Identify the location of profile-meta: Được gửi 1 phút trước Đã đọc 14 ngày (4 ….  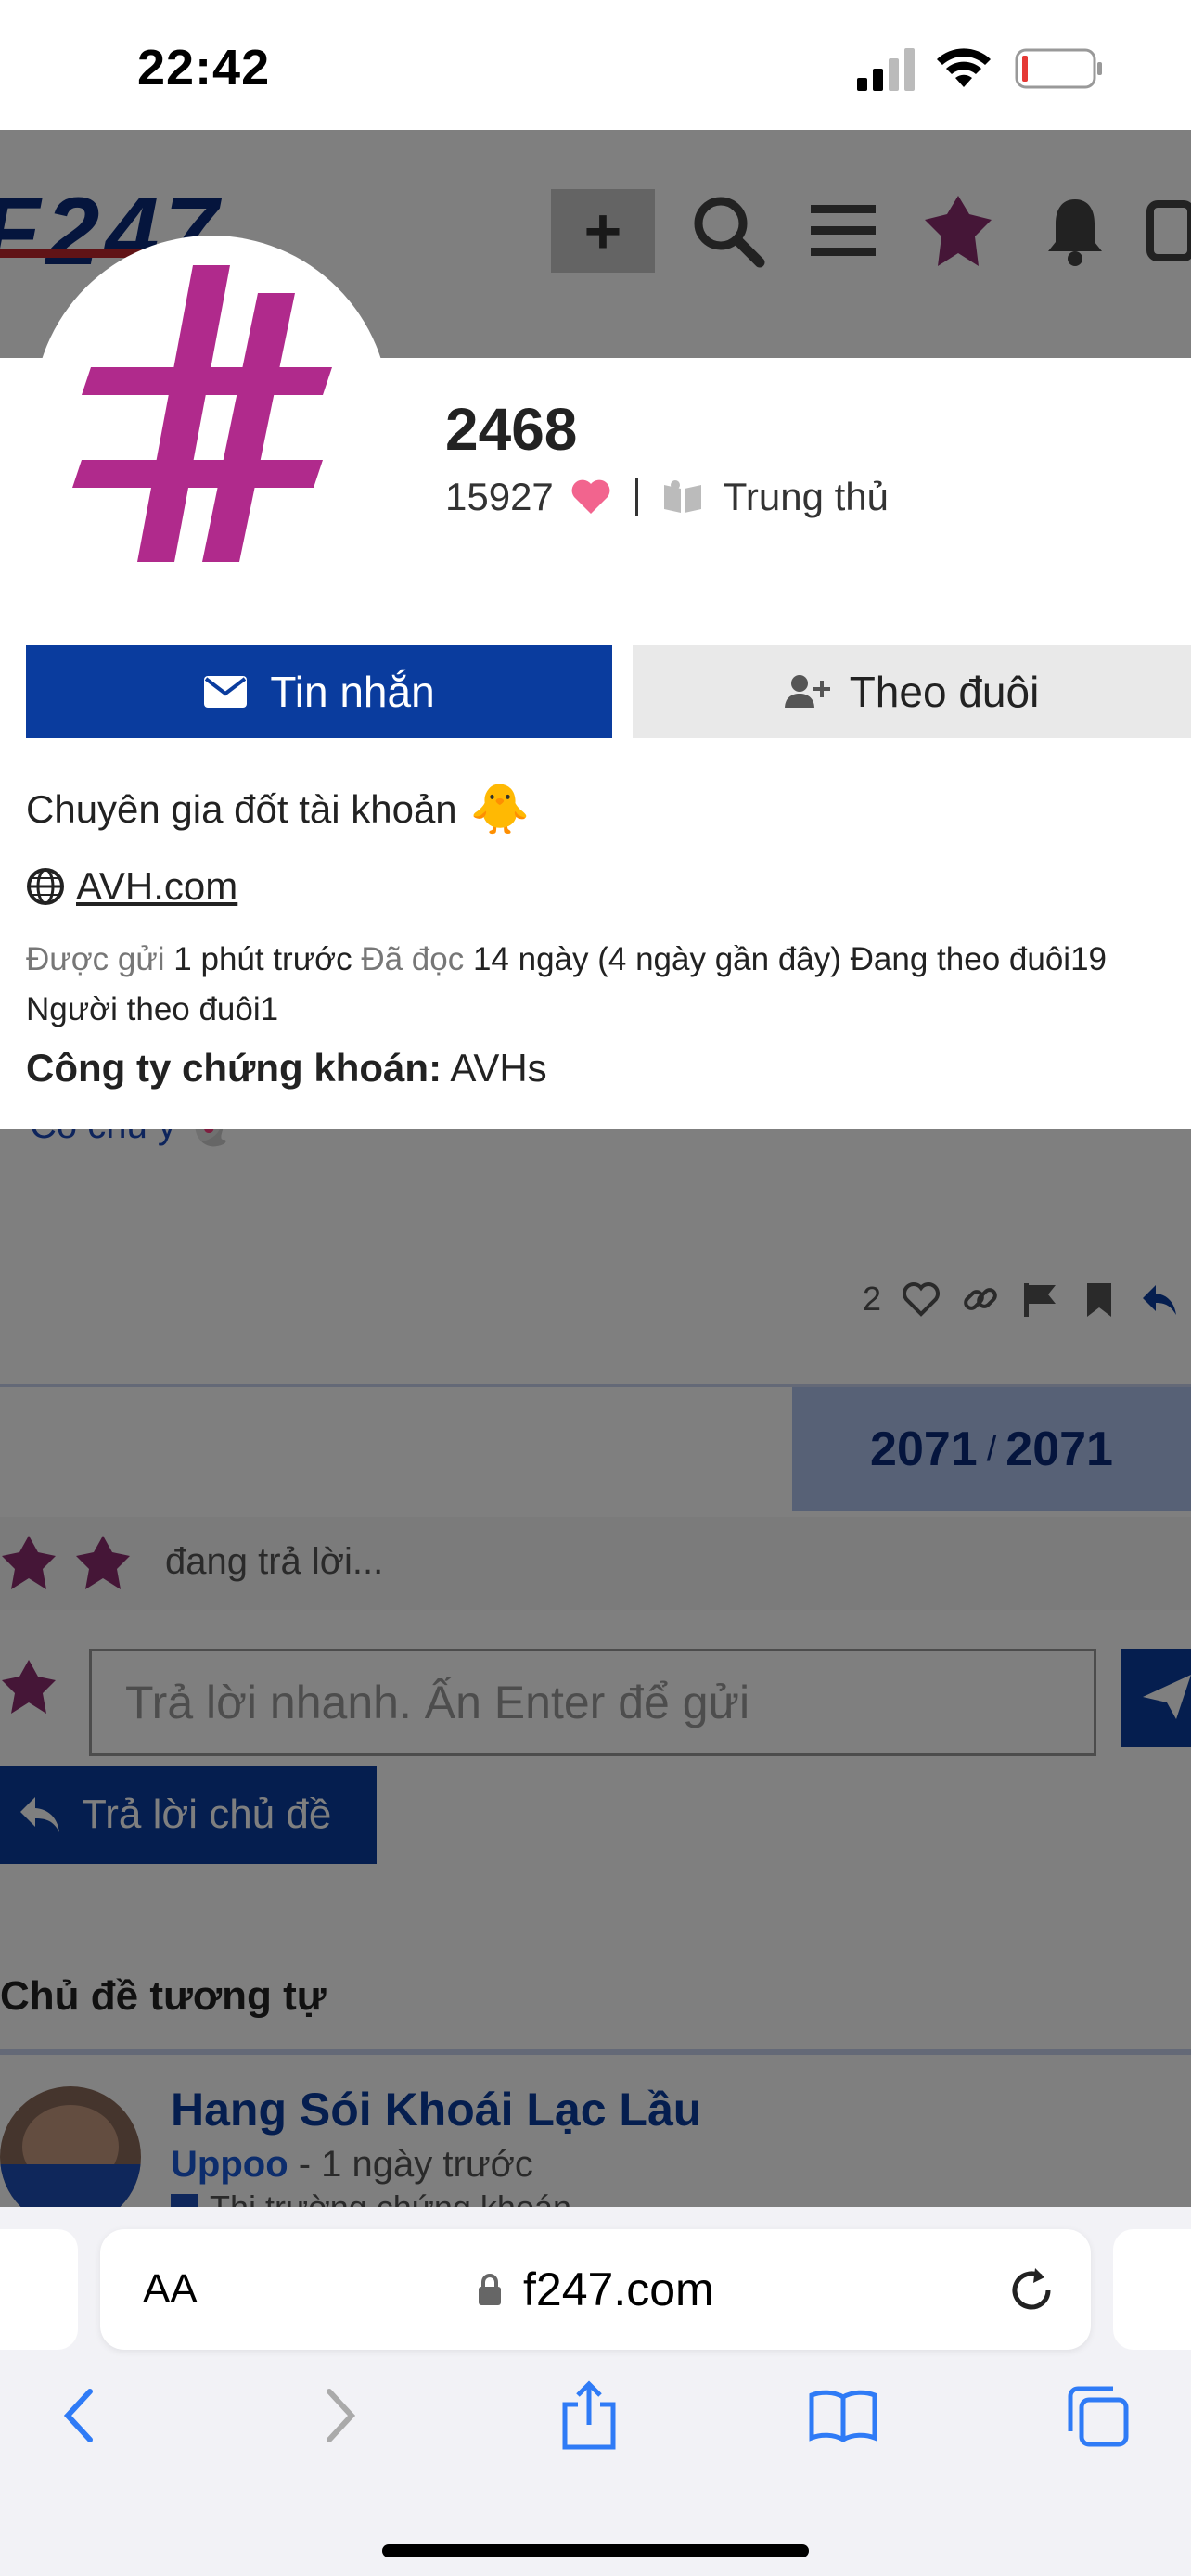
(601, 985).